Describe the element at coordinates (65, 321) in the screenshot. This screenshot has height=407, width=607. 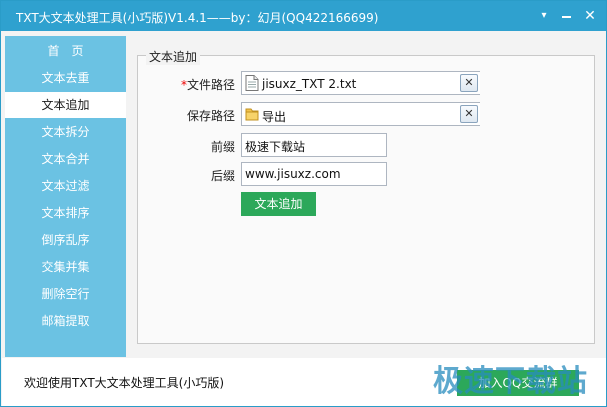
I see `sidebar-item-email-extract: 邮箱提取` at that location.